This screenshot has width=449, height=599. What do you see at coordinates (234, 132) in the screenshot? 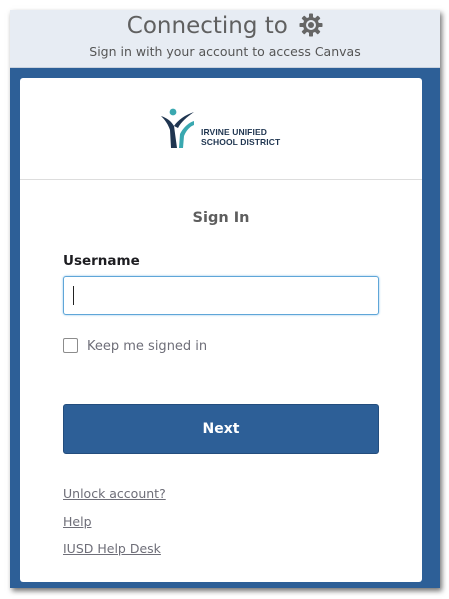
I see `district-name-line1: IRVINE UNIFIED` at bounding box center [234, 132].